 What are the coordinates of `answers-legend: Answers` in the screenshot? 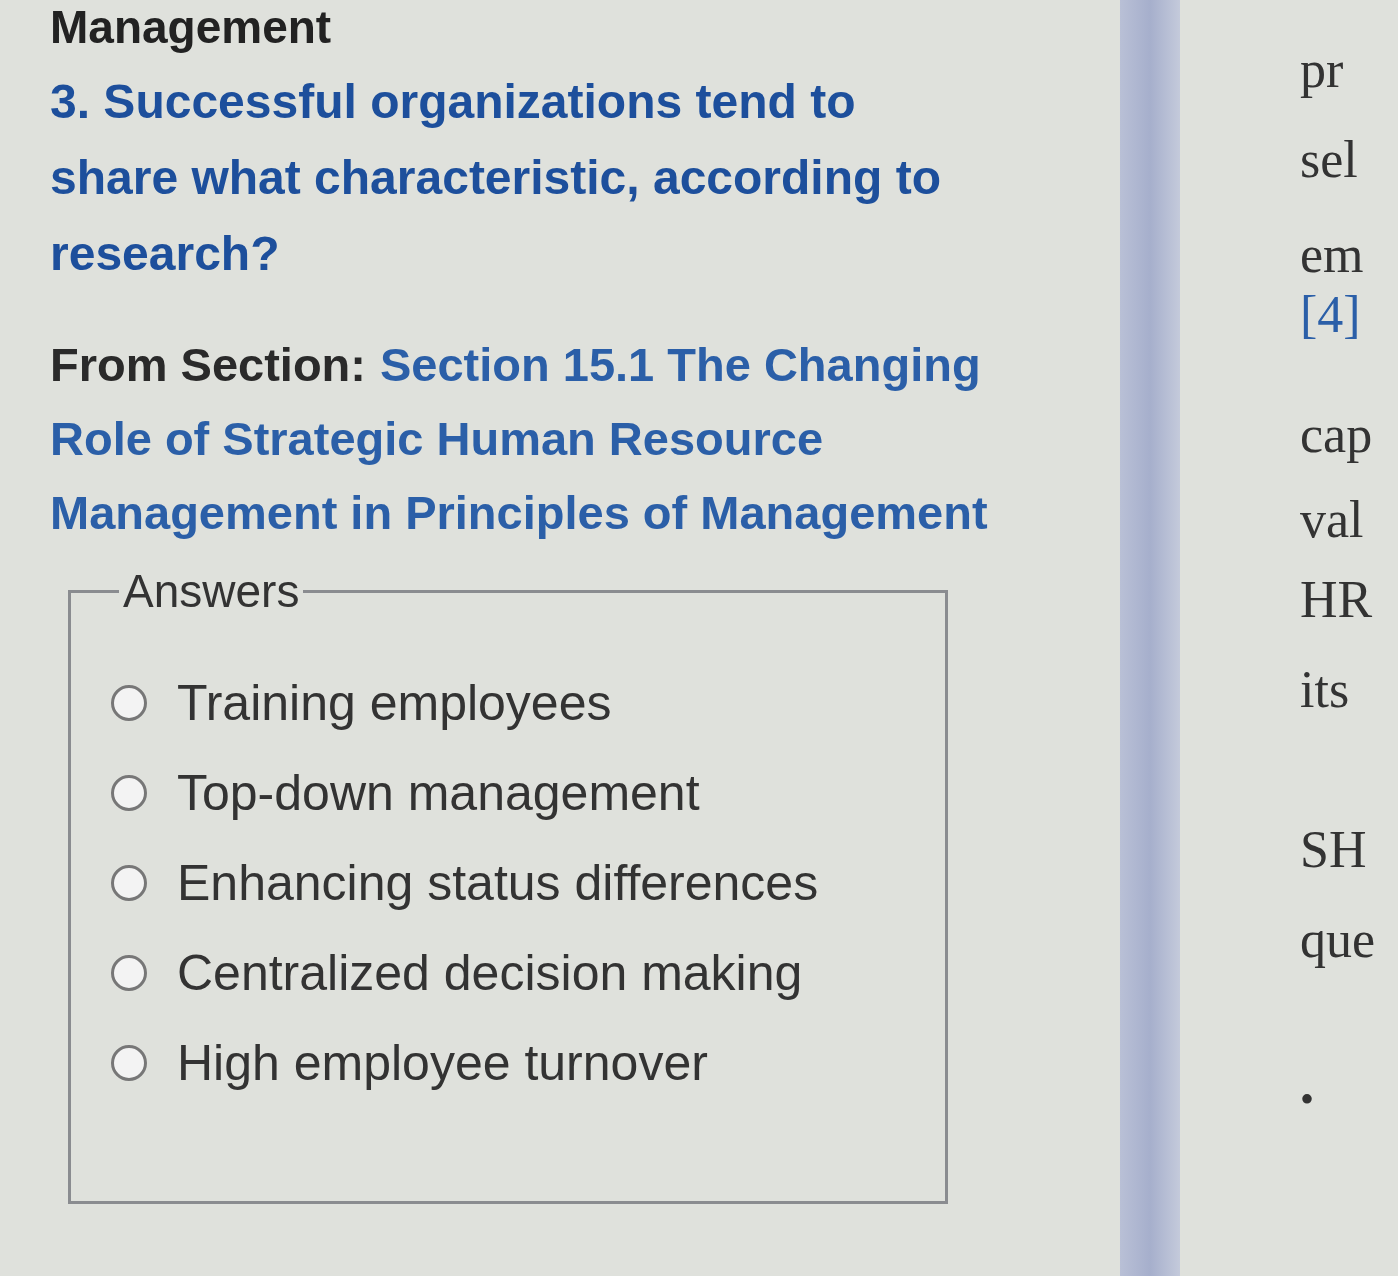 It's located at (211, 591).